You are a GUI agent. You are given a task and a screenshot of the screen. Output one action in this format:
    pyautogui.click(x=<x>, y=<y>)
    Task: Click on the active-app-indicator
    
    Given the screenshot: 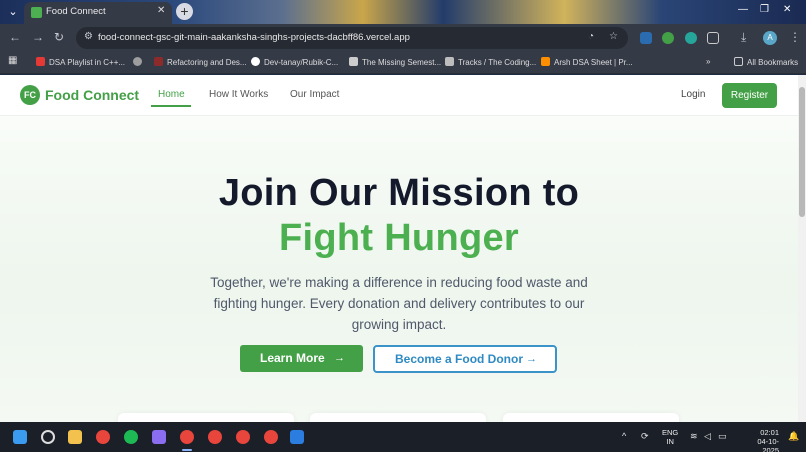 What is the action you would take?
    pyautogui.click(x=187, y=450)
    